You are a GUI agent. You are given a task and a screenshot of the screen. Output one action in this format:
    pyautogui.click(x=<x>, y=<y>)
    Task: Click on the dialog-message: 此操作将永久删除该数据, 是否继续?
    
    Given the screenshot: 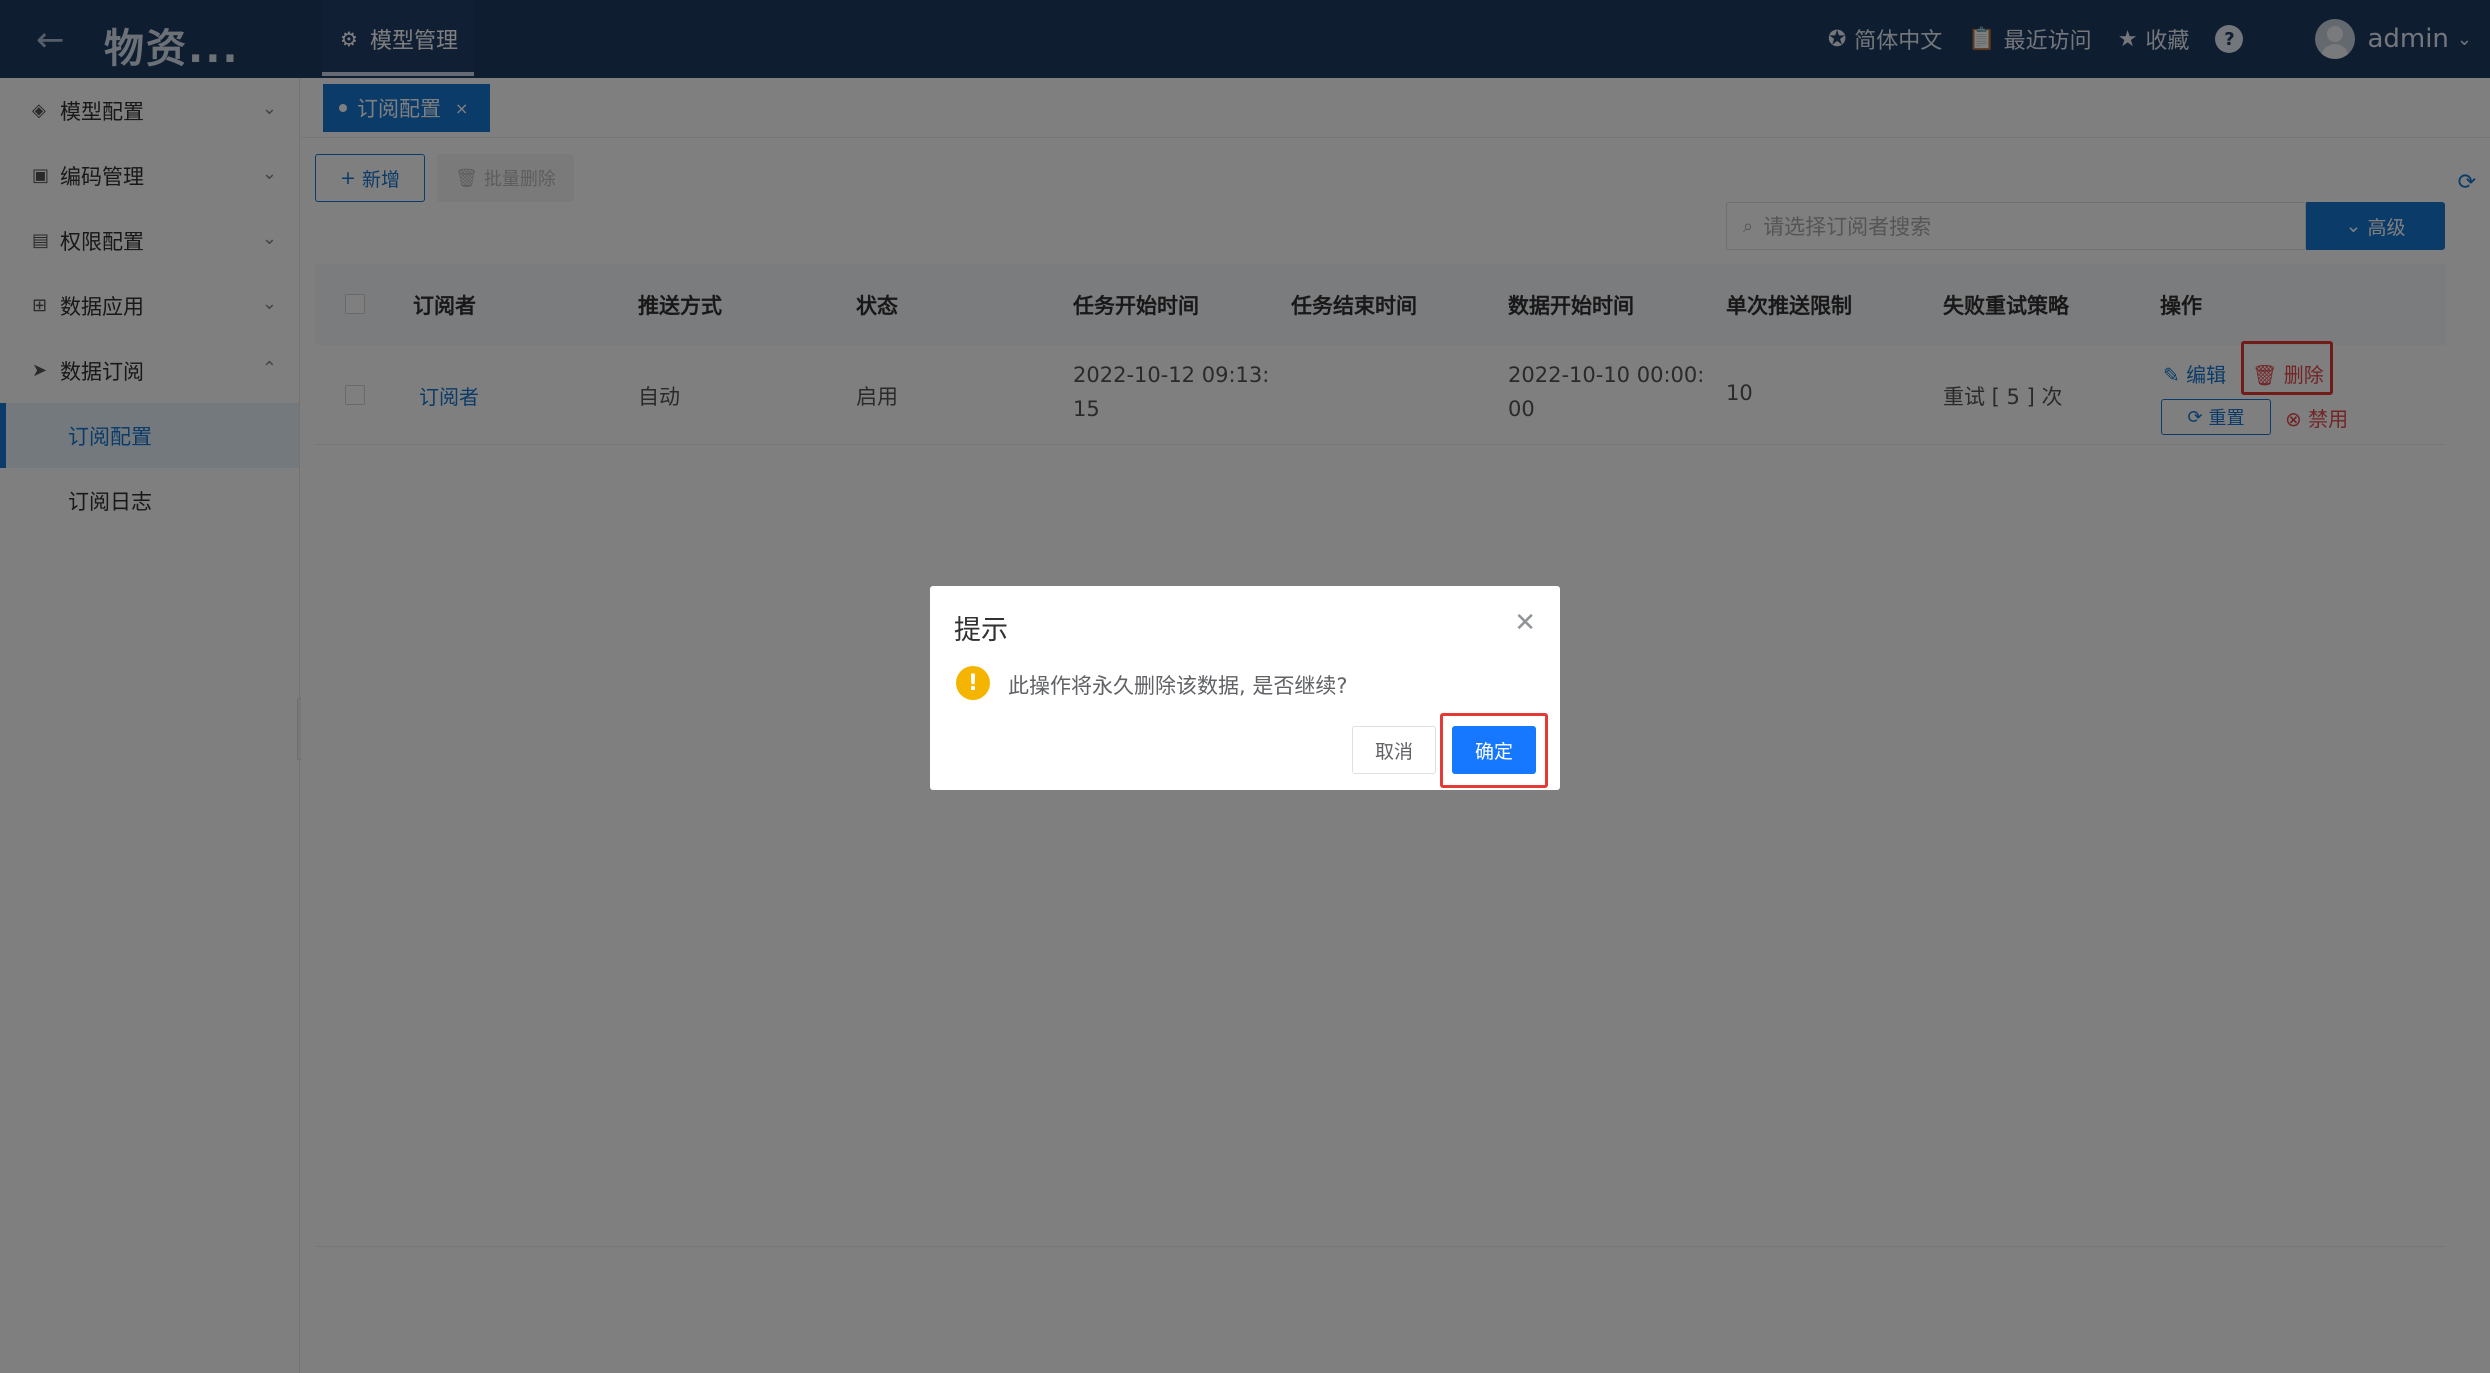 What is the action you would take?
    pyautogui.click(x=1178, y=686)
    